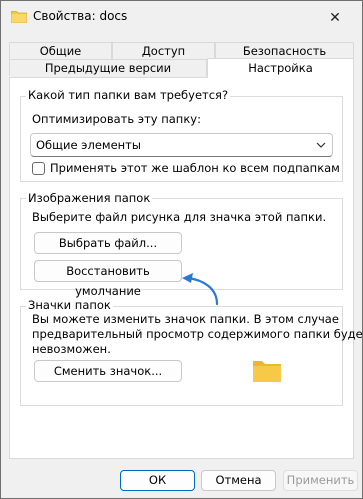 The image size is (363, 499). Describe the element at coordinates (181, 17) in the screenshot. I see `title-bar: Свойства: docs ✕` at that location.